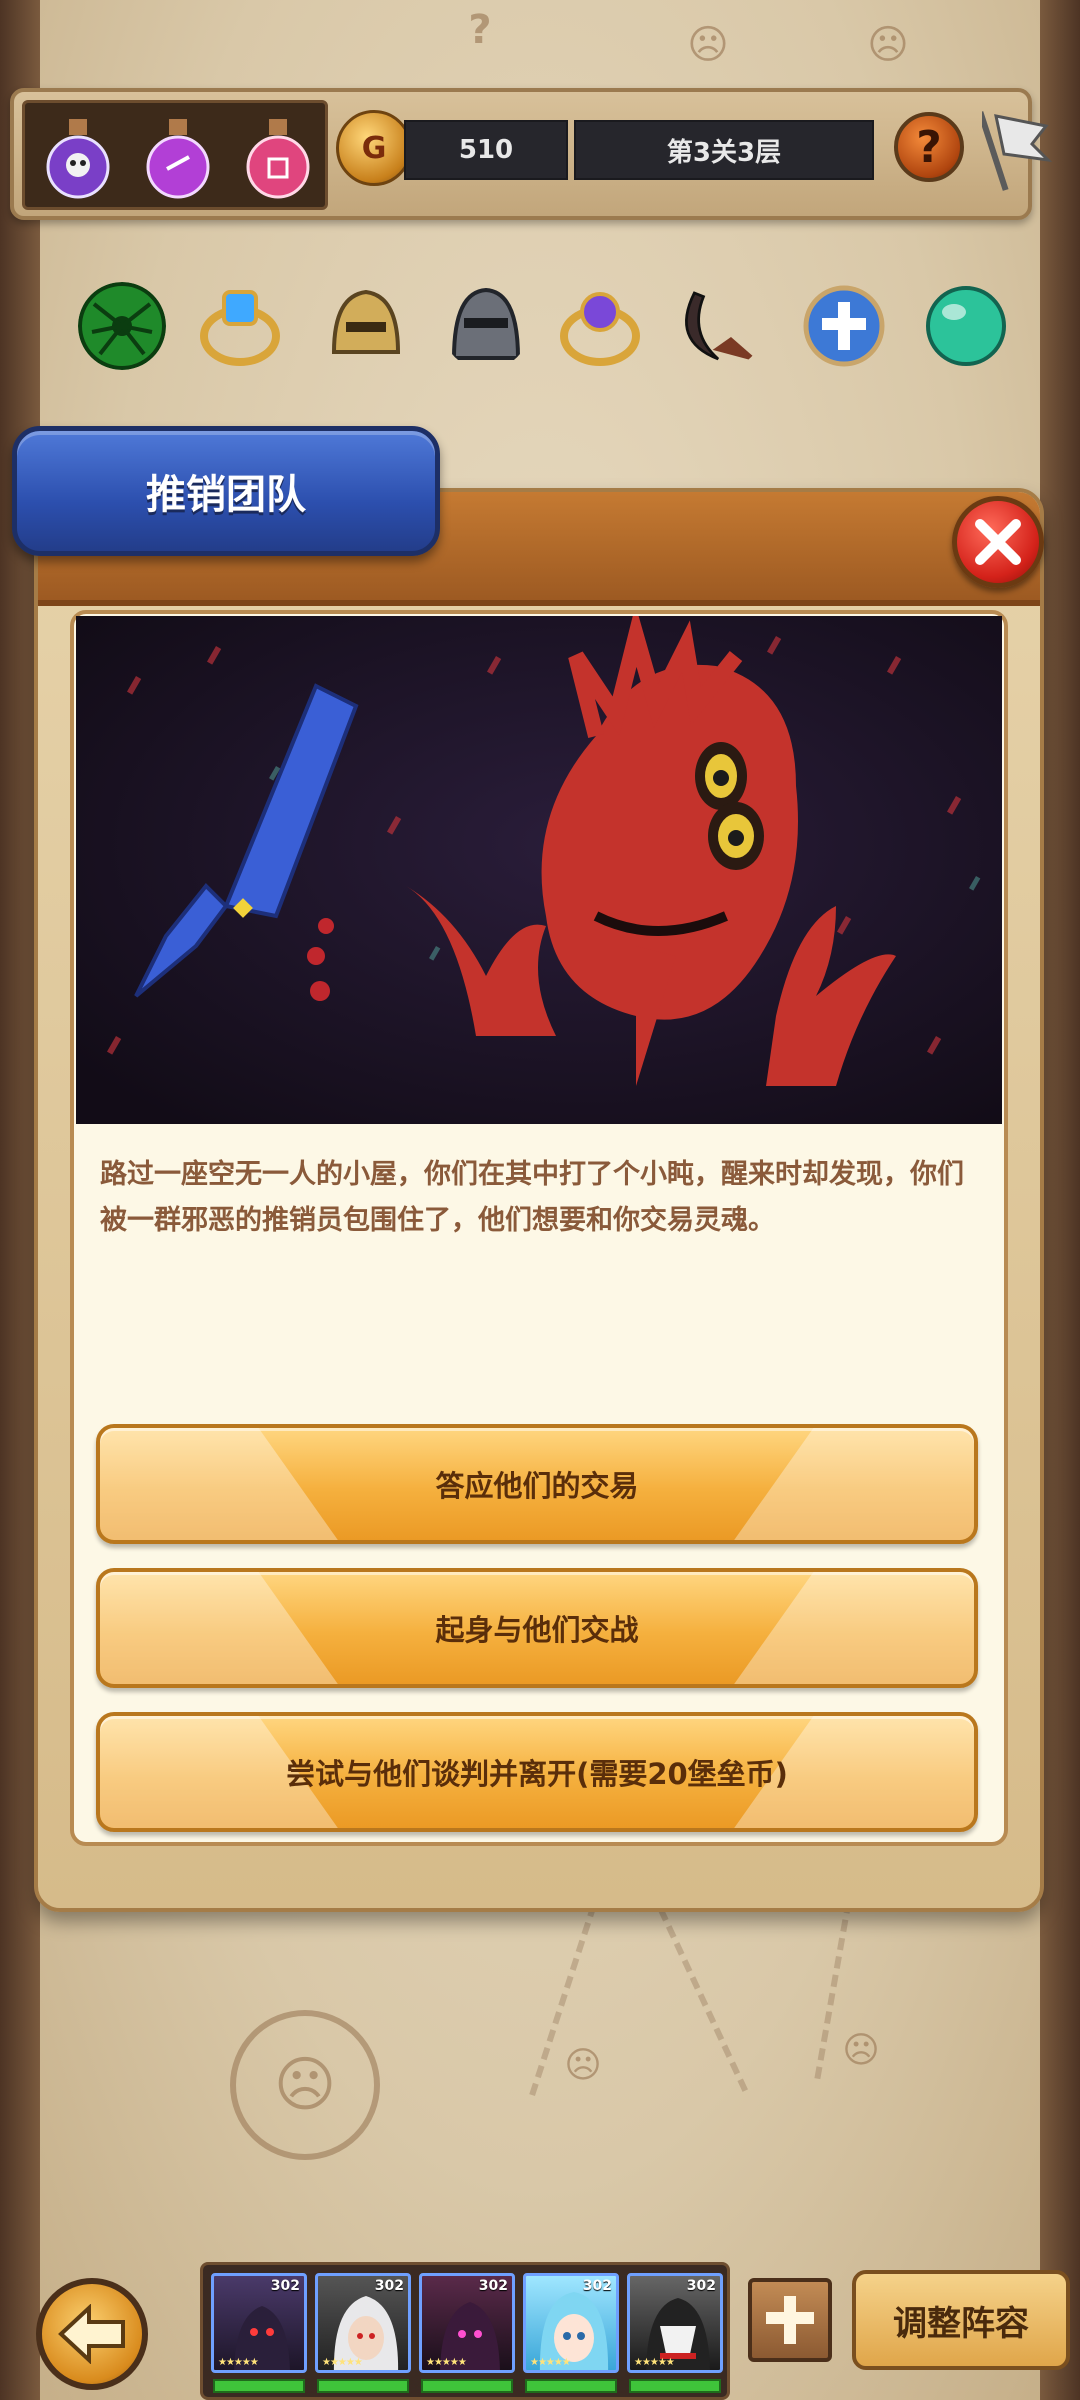 The image size is (1080, 2400). I want to click on spider-emblem-icon, so click(122, 326).